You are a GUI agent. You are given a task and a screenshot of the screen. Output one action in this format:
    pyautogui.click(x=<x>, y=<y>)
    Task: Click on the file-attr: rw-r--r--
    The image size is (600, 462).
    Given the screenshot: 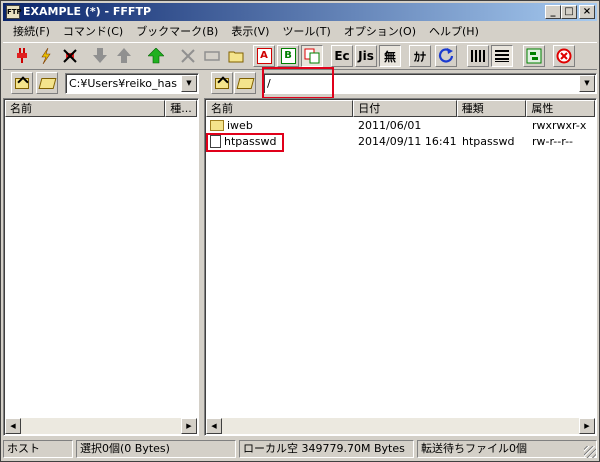 What is the action you would take?
    pyautogui.click(x=553, y=141)
    